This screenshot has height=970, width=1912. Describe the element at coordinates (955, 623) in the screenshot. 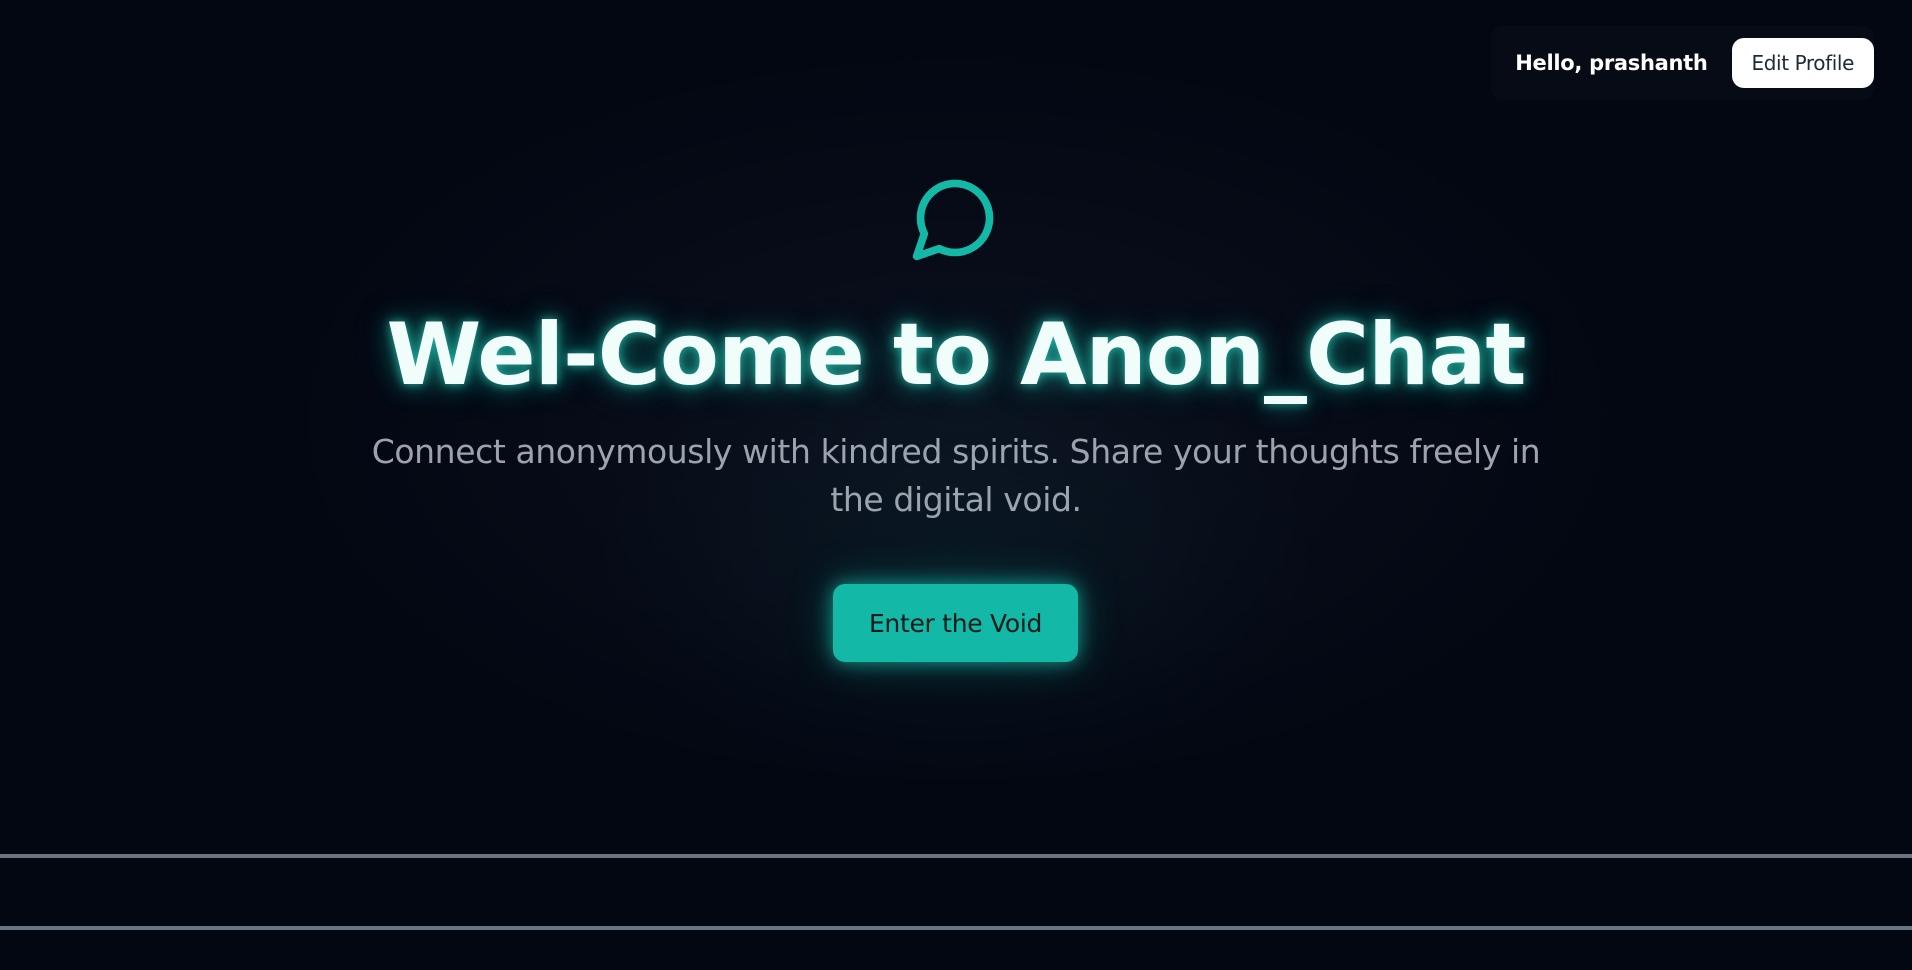

I see `enter-void-button: Enter the Void` at that location.